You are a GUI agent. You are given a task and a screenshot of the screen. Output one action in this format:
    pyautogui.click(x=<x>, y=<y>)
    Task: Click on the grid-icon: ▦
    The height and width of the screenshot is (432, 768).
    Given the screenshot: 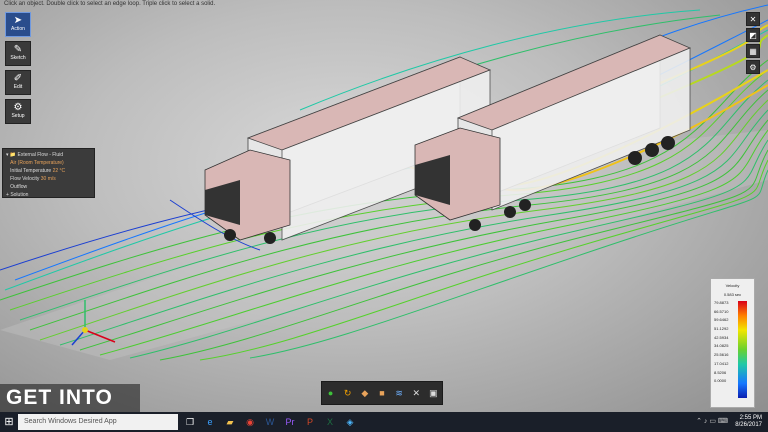 What is the action you would take?
    pyautogui.click(x=753, y=51)
    